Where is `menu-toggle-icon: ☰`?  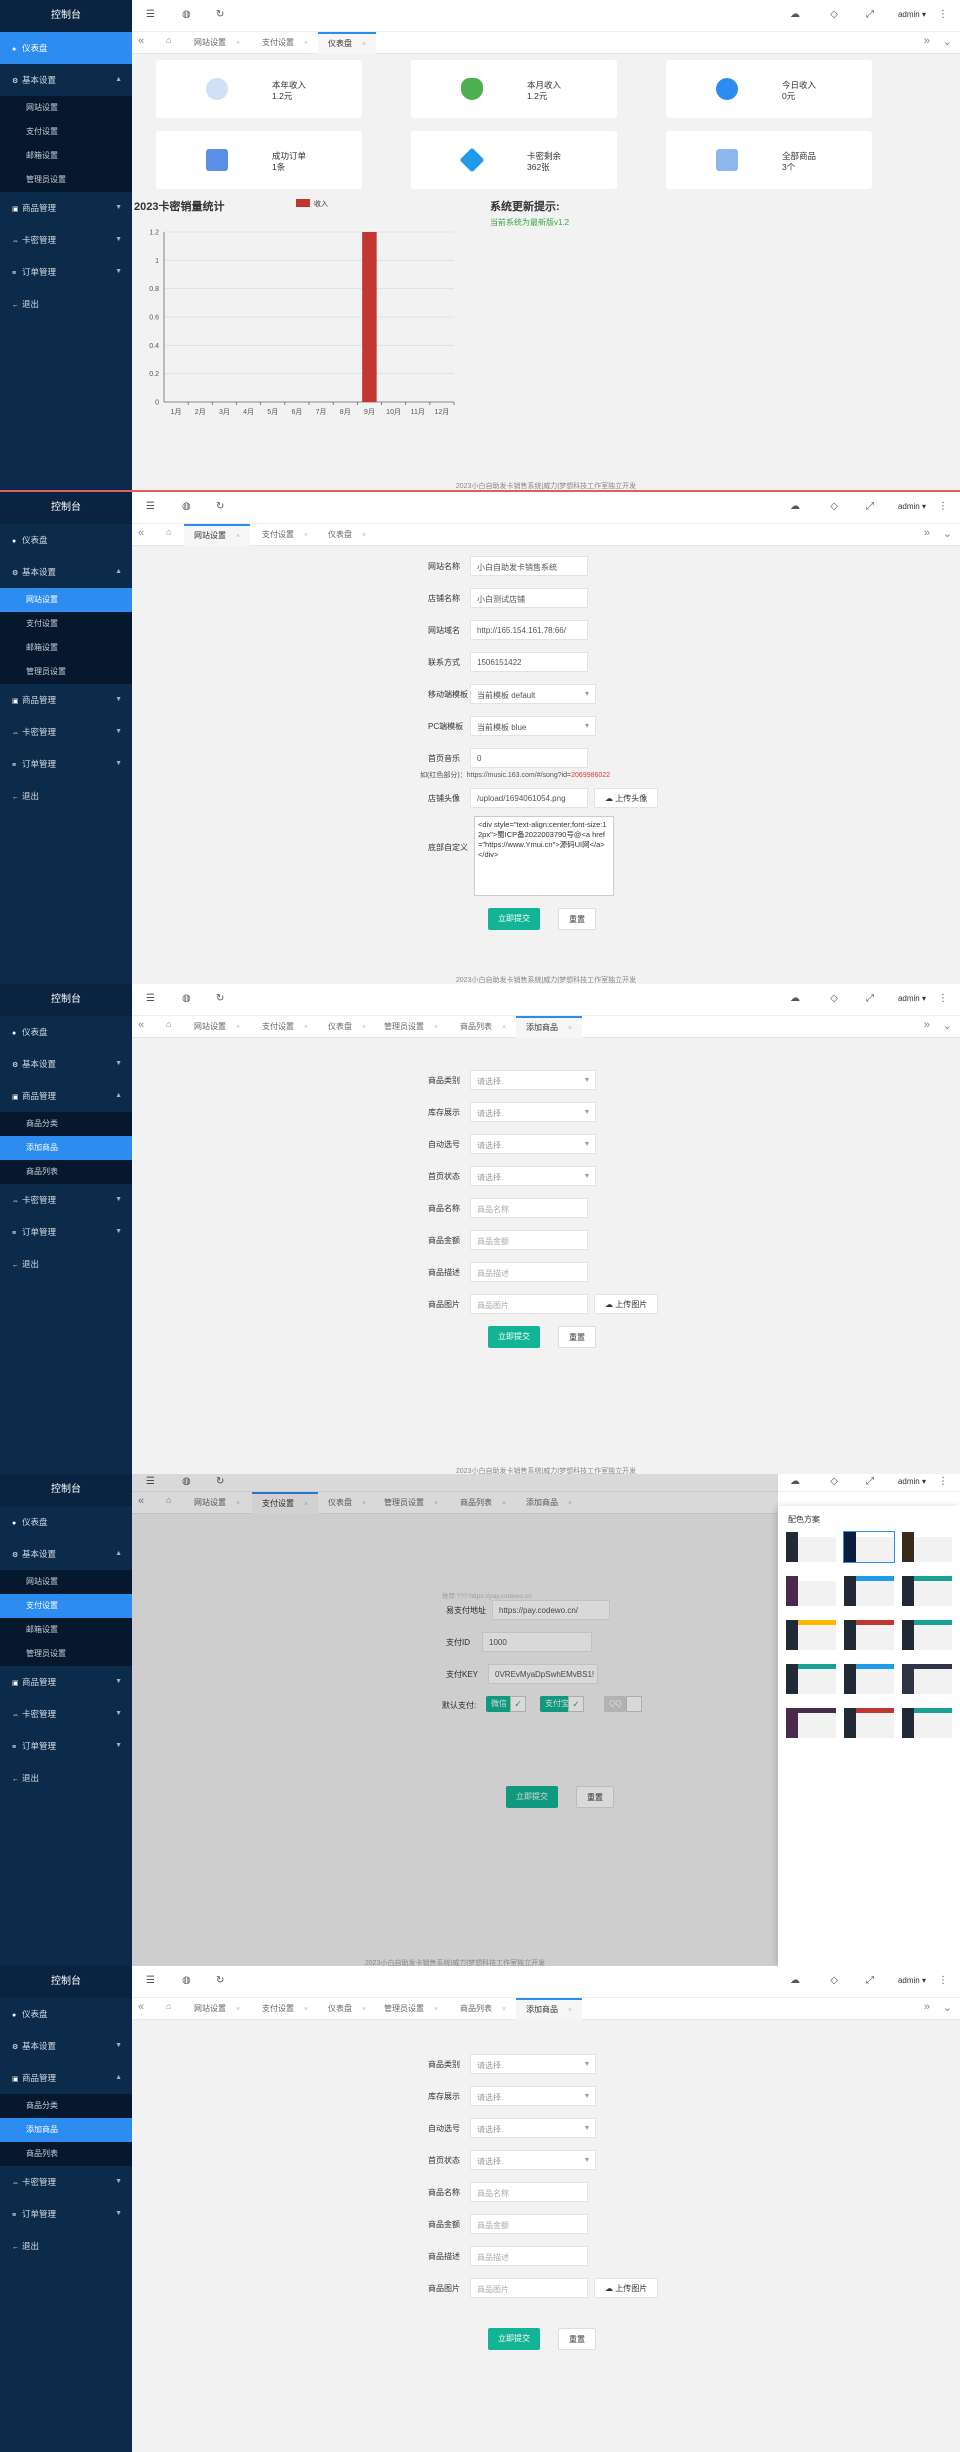 menu-toggle-icon: ☰ is located at coordinates (150, 14).